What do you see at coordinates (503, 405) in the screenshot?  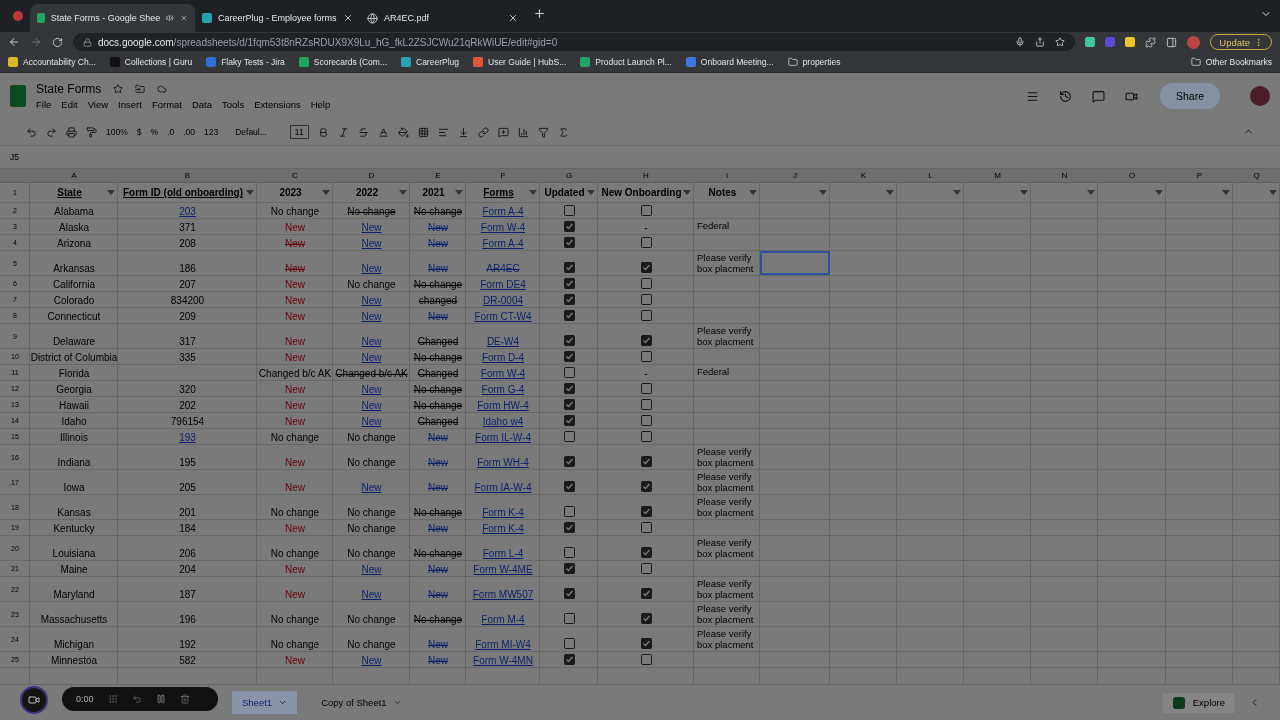 I see `link-text: Form HW-4` at bounding box center [503, 405].